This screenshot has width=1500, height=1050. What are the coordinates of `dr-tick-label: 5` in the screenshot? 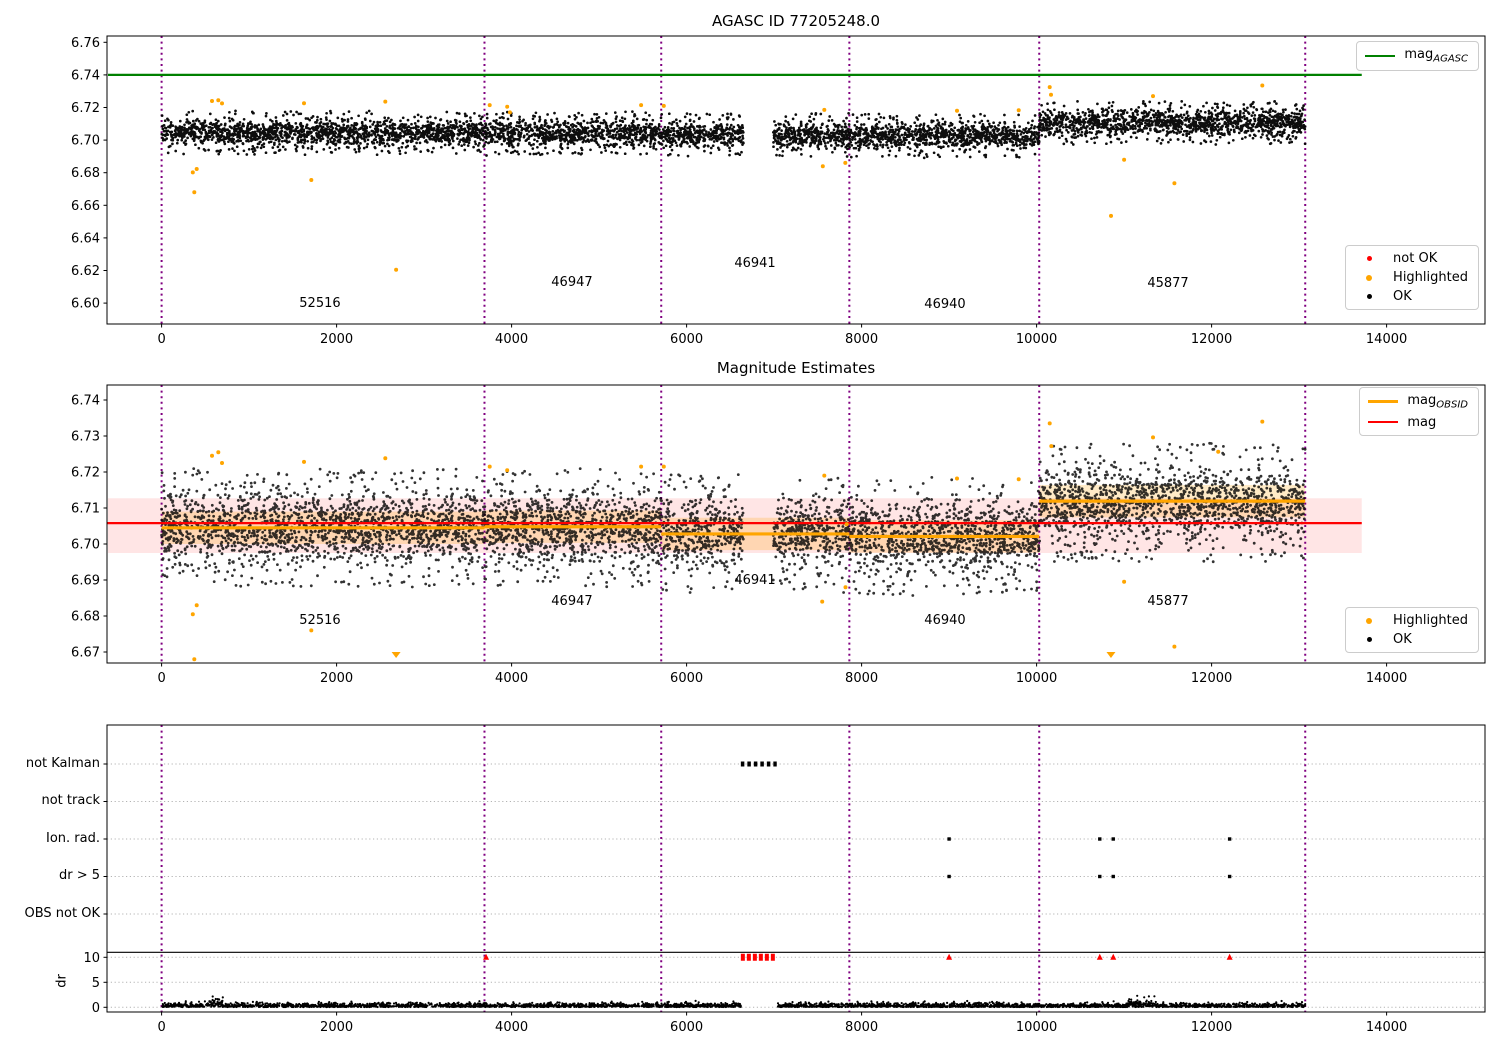 It's located at (96, 983).